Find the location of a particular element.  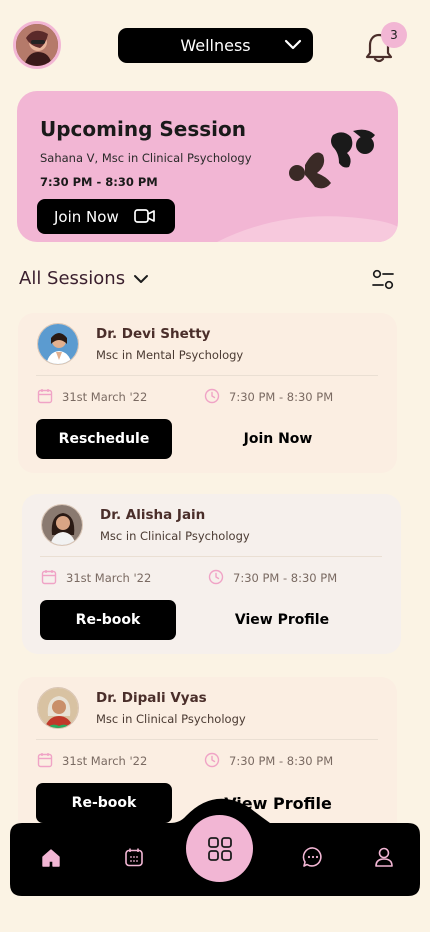

bottom-nav is located at coordinates (215, 848).